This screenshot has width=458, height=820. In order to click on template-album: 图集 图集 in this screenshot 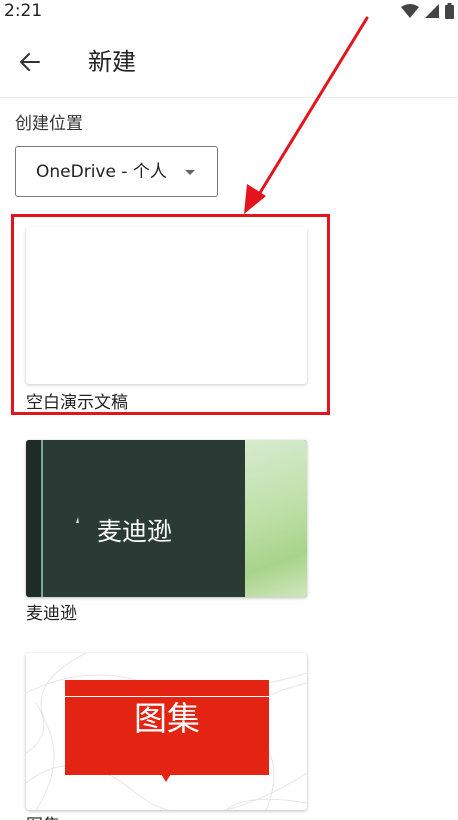, I will do `click(166, 736)`.